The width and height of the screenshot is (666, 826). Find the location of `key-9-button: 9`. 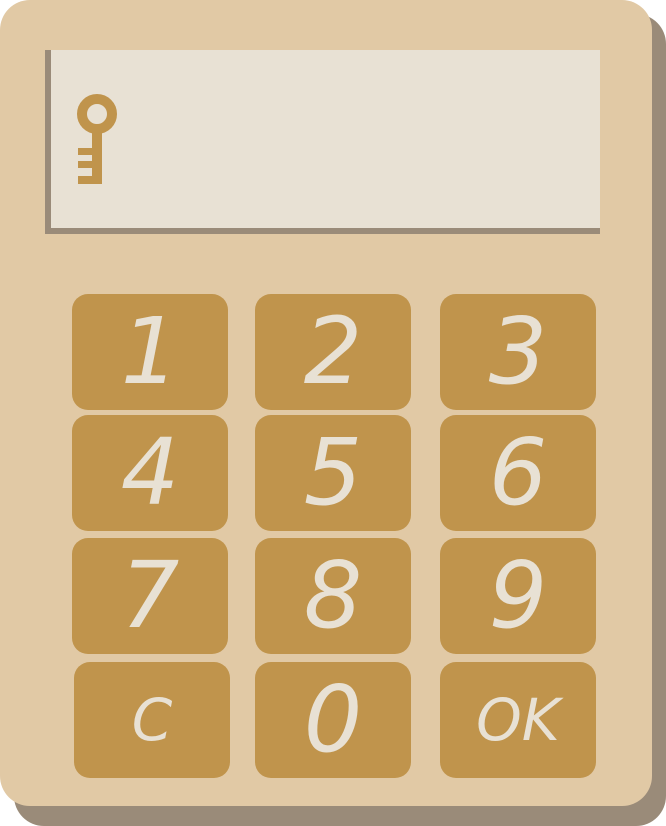

key-9-button: 9 is located at coordinates (518, 596).